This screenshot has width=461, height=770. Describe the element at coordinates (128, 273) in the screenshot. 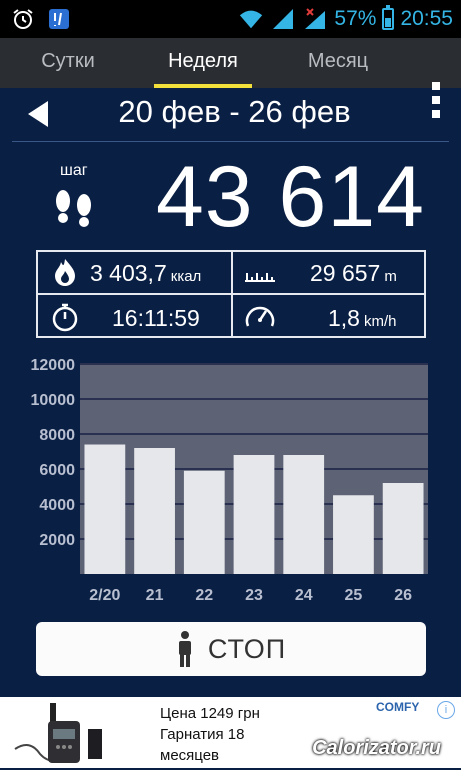

I see `calories-value: 3 403,7` at that location.